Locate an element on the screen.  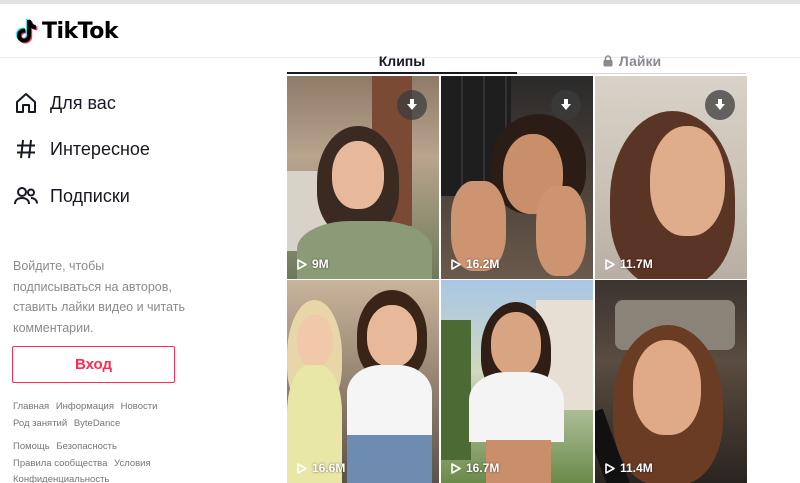
view-count-label: 16.6M is located at coordinates (329, 468).